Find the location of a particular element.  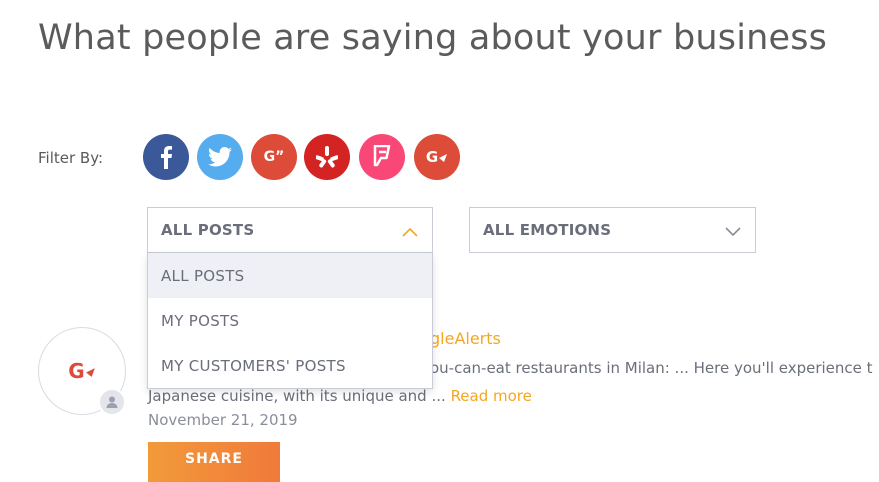

post-source-name: gleAlerts is located at coordinates (465, 338).